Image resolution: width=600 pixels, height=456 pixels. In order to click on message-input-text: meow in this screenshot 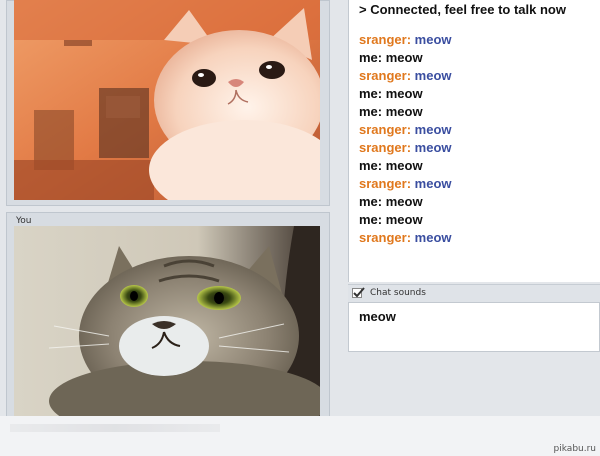, I will do `click(377, 316)`.